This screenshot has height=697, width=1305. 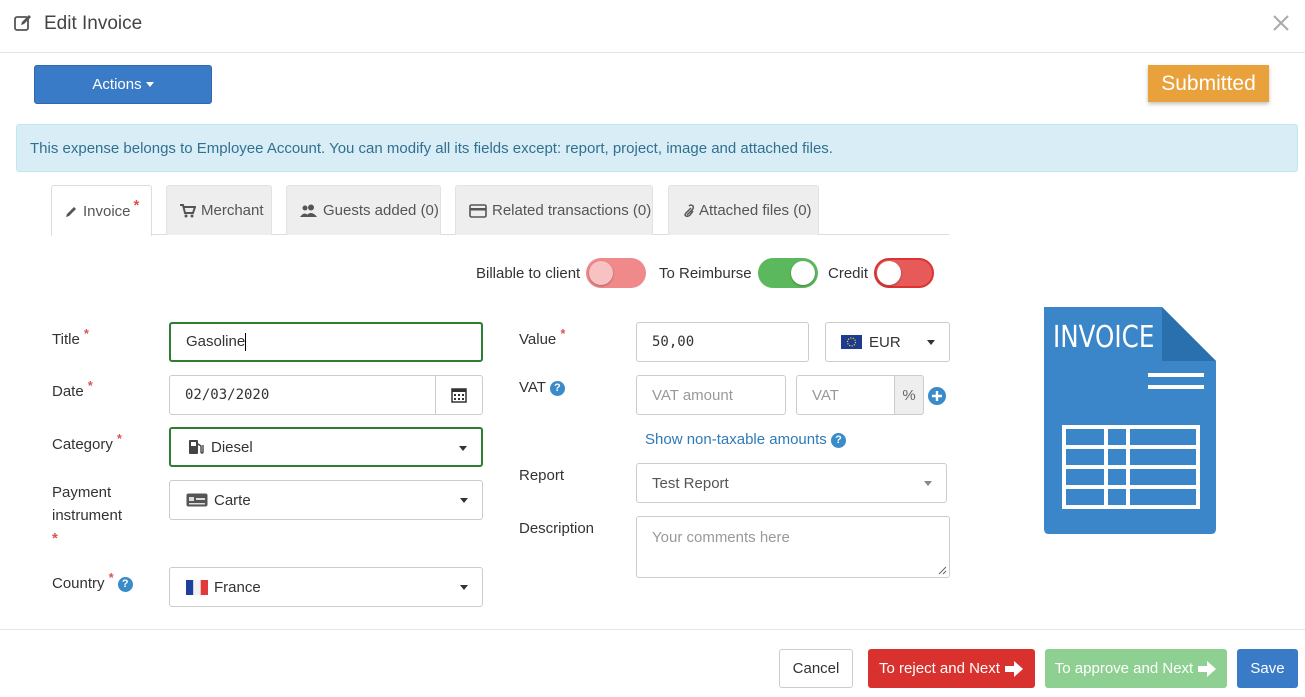 What do you see at coordinates (528, 273) in the screenshot?
I see `billable-label: Billable to client` at bounding box center [528, 273].